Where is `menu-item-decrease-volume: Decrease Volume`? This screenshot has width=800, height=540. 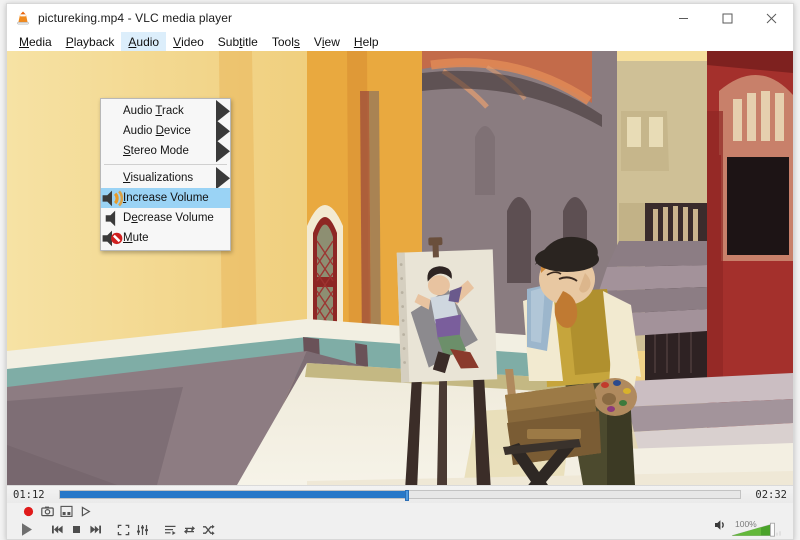 menu-item-decrease-volume: Decrease Volume is located at coordinates (165, 218).